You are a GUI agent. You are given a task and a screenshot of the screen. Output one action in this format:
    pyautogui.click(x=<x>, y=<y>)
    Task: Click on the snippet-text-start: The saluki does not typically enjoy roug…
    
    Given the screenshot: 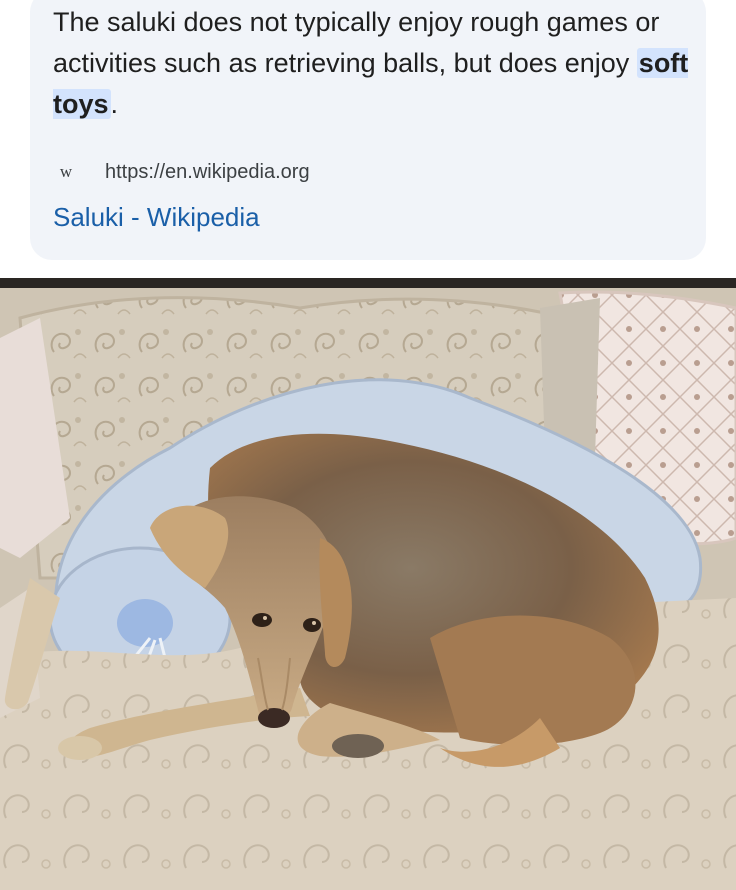 What is the action you would take?
    pyautogui.click(x=356, y=42)
    